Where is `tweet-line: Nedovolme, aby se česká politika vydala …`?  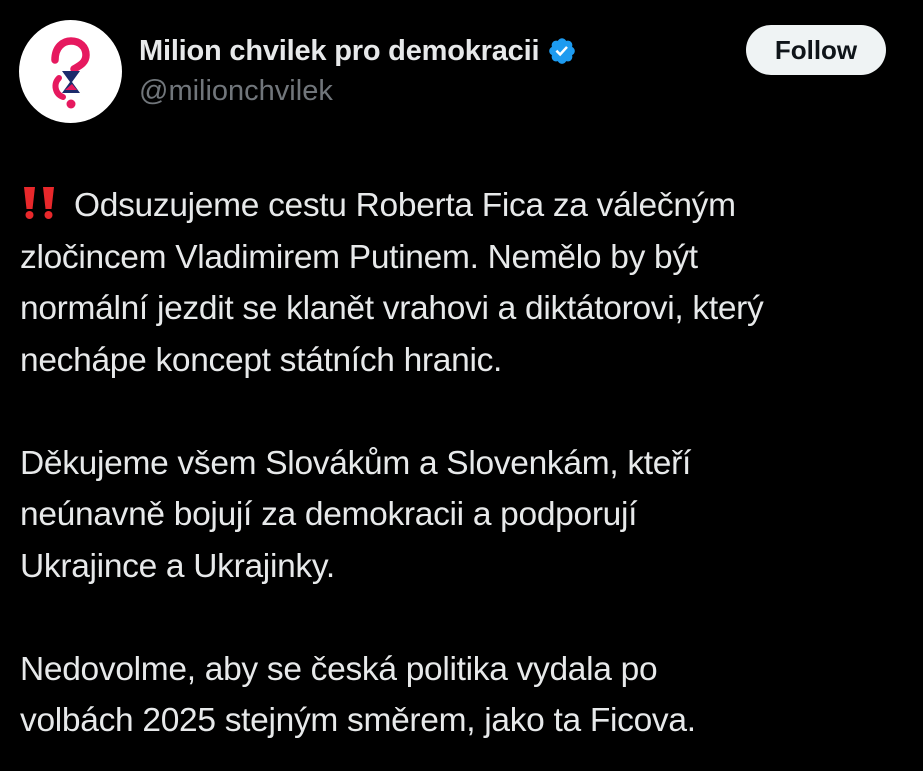 tweet-line: Nedovolme, aby se česká politika vydala … is located at coordinates (339, 669).